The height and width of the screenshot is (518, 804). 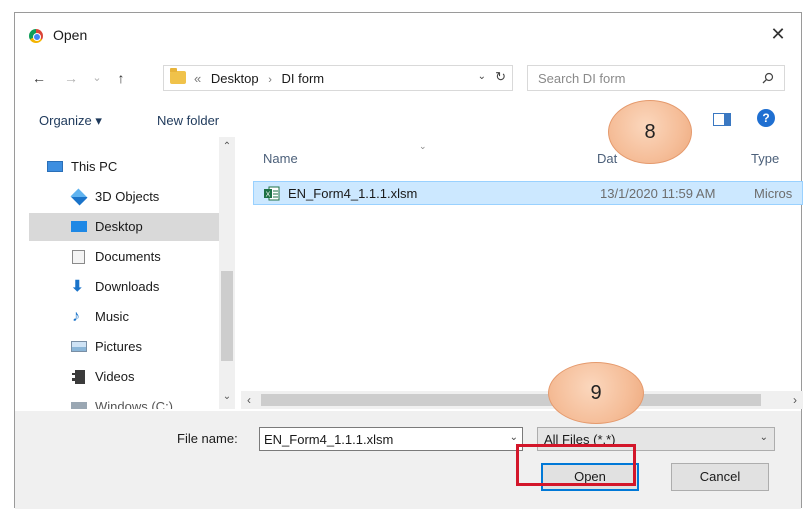 I want to click on nav-item-desktop: Desktop, so click(x=129, y=227).